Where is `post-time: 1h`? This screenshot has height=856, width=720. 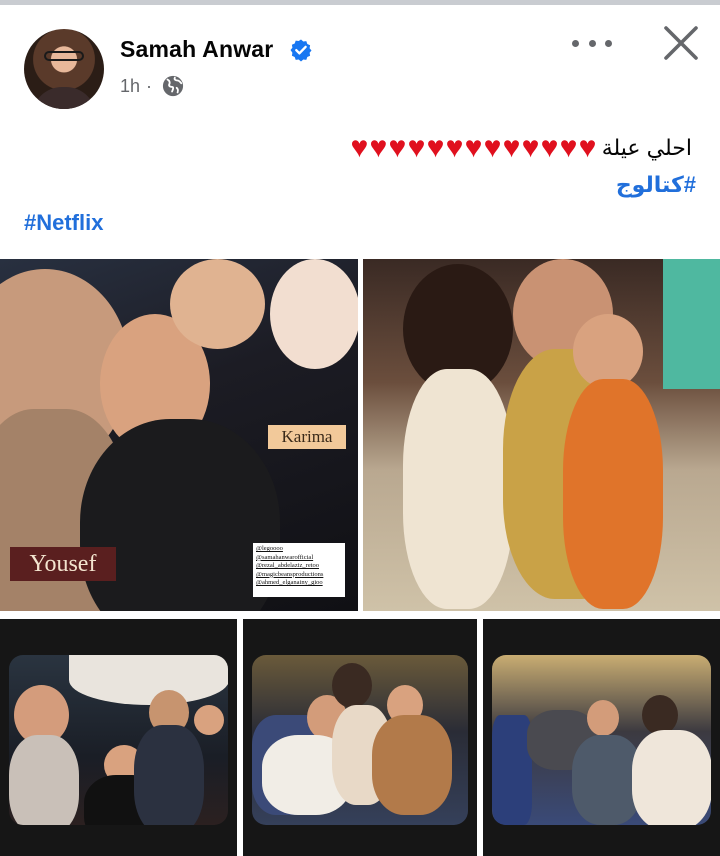 post-time: 1h is located at coordinates (130, 86).